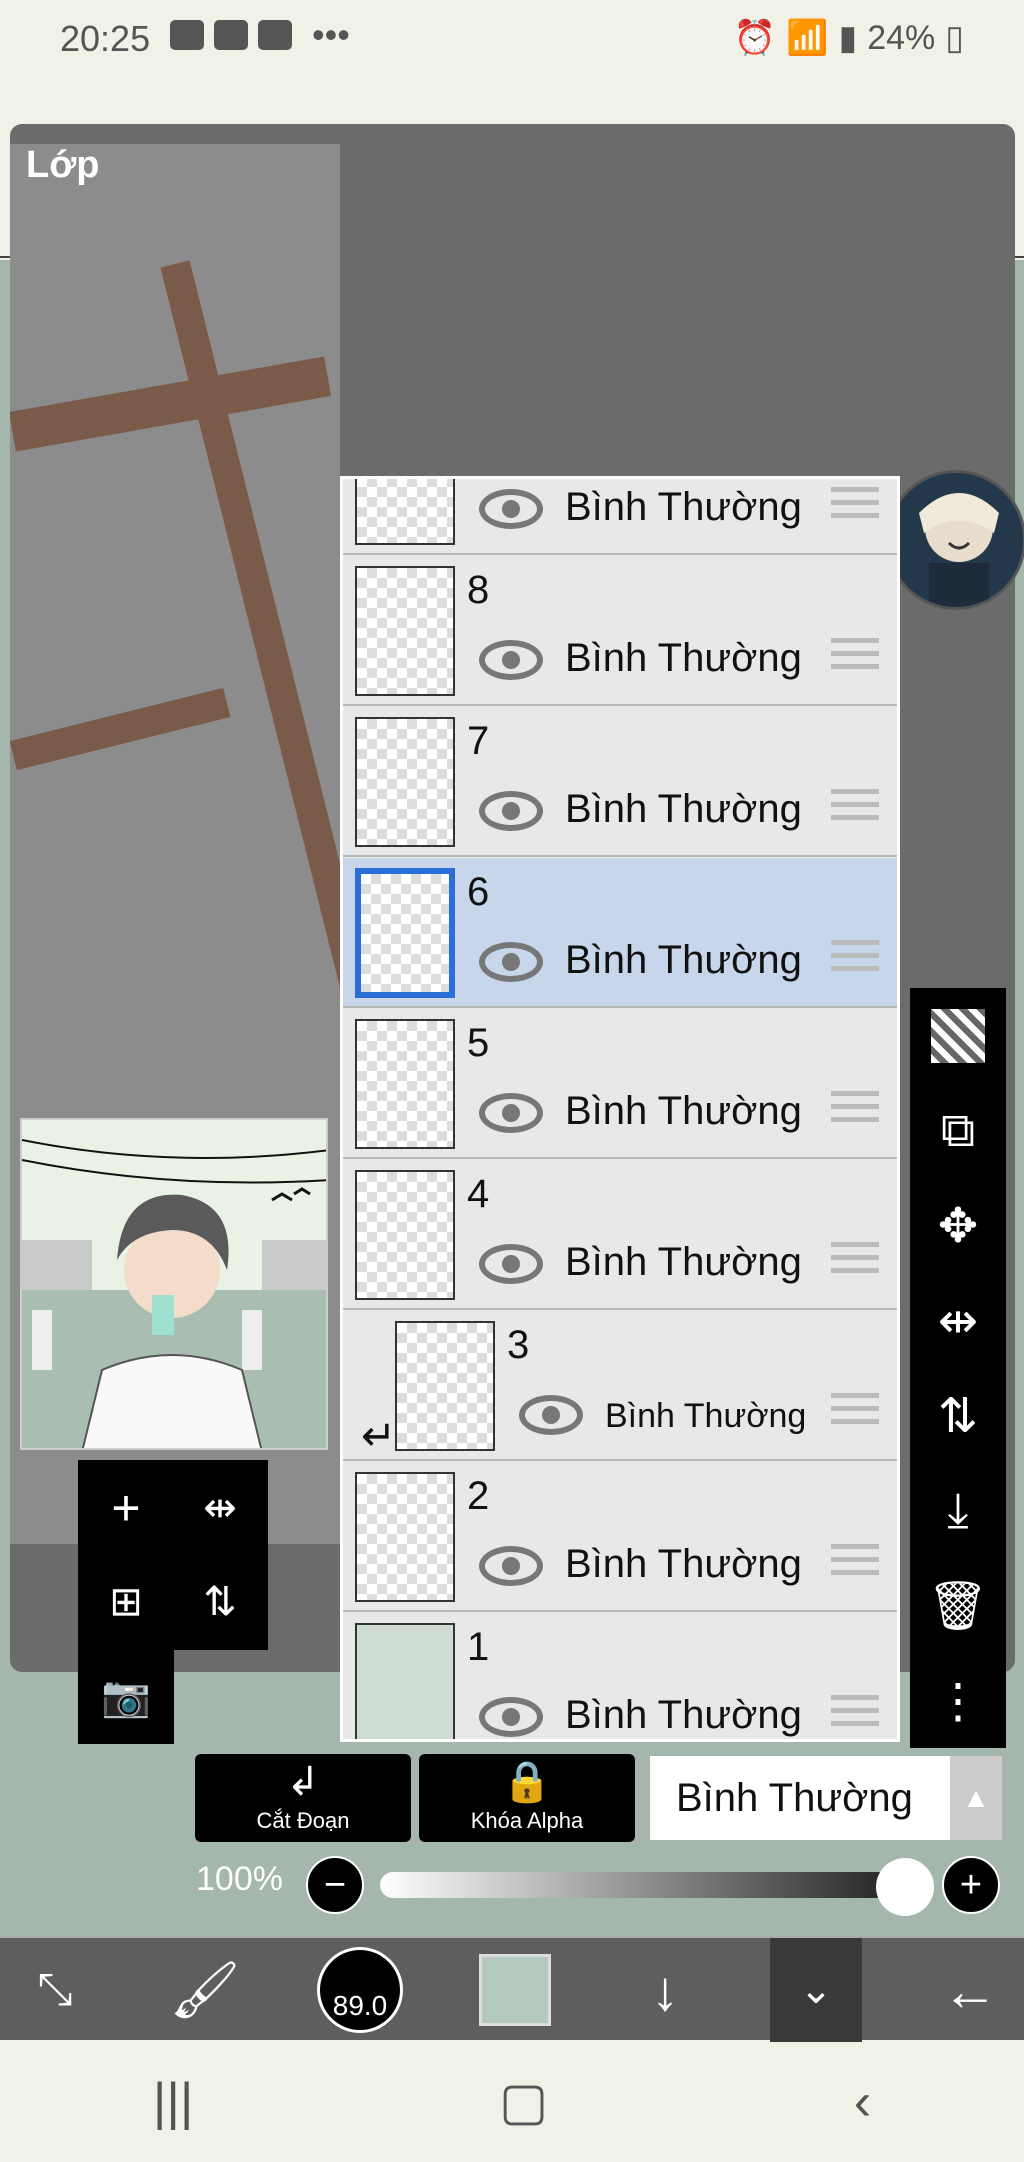 The width and height of the screenshot is (1024, 2162). What do you see at coordinates (527, 1782) in the screenshot?
I see `lock-alpha-icon: 🔒` at bounding box center [527, 1782].